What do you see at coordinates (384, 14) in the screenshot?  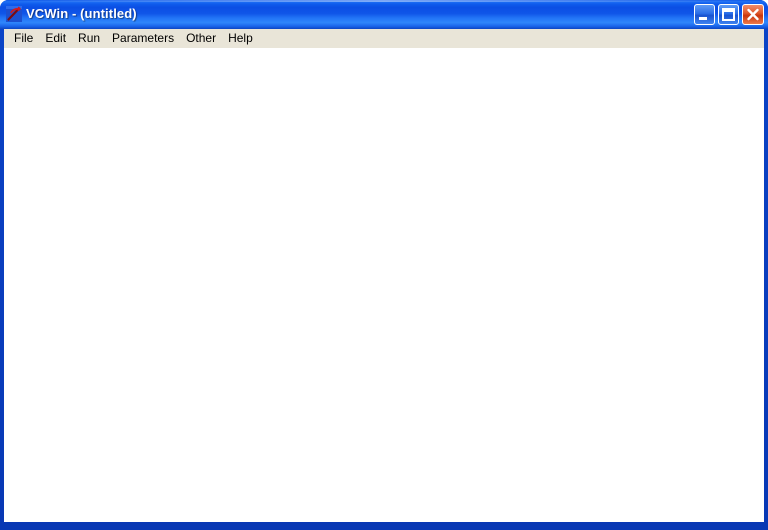 I see `title-bar: VCWin - (untitled)` at bounding box center [384, 14].